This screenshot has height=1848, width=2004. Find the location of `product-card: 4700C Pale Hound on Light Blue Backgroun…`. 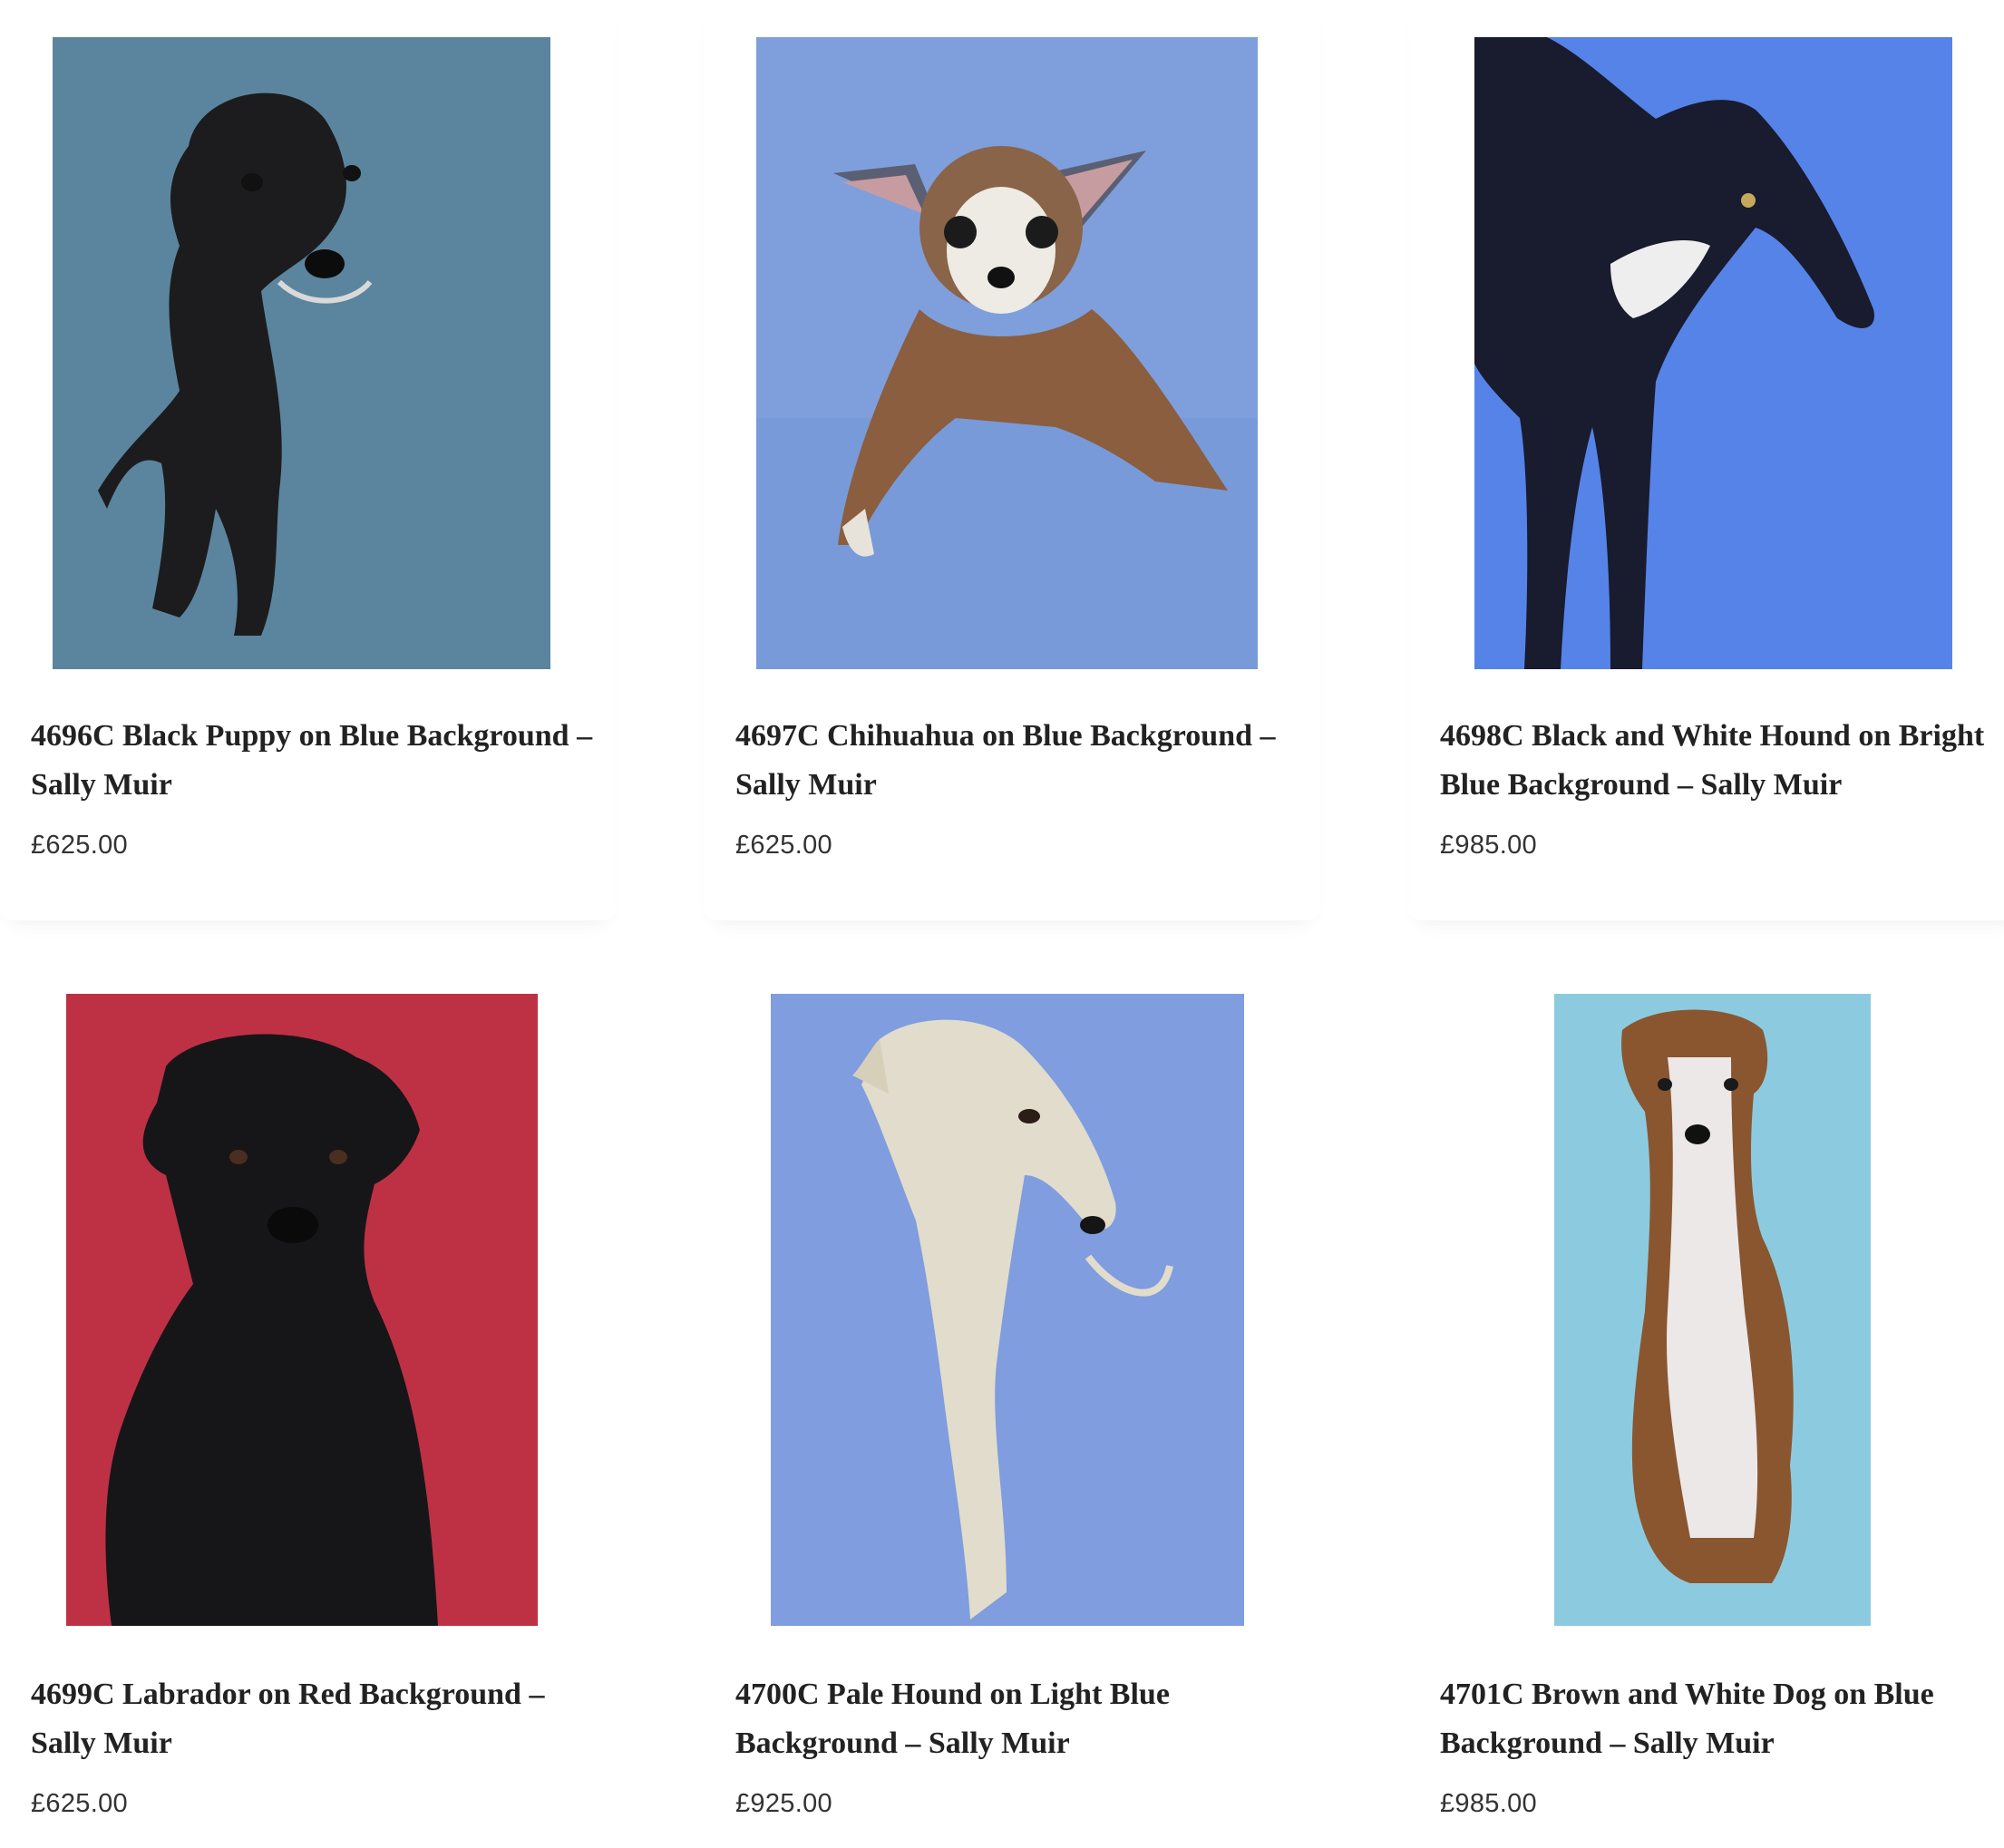

product-card: 4700C Pale Hound on Light Blue Backgroun… is located at coordinates (1012, 1402).